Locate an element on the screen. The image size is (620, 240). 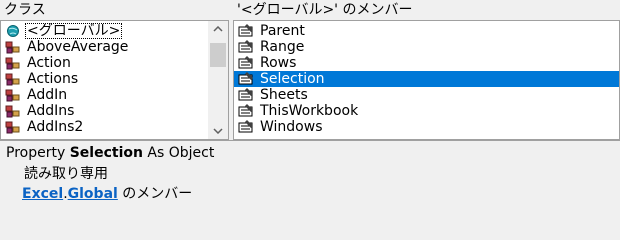
class-item-addins2: AddIns2 is located at coordinates (104, 127).